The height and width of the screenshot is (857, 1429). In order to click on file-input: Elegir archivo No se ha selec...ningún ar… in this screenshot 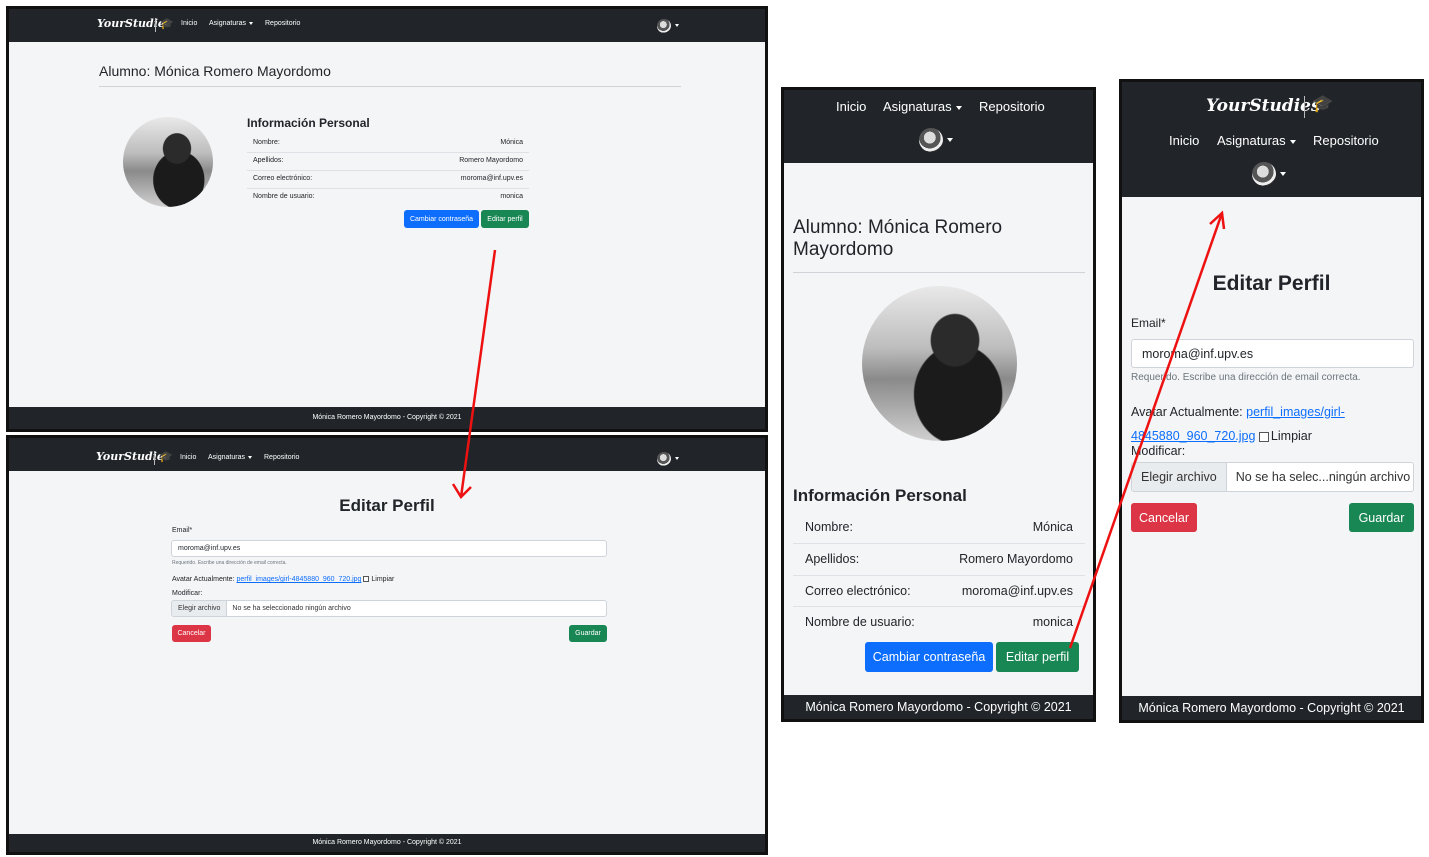, I will do `click(1272, 477)`.